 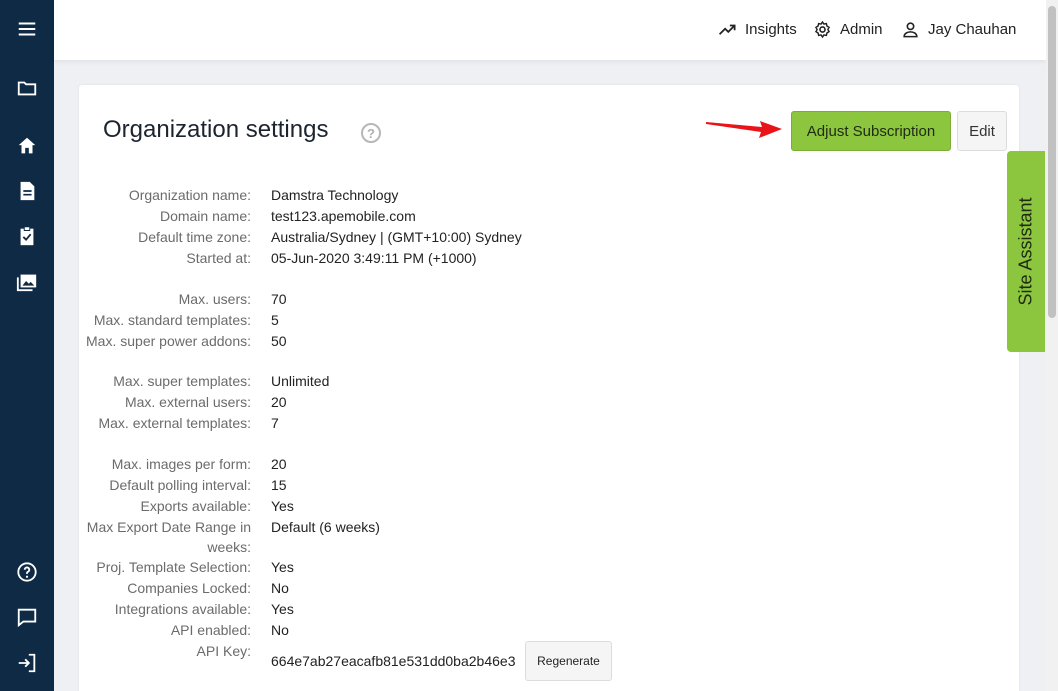 What do you see at coordinates (210, 630) in the screenshot?
I see `detail-label: API enabled:` at bounding box center [210, 630].